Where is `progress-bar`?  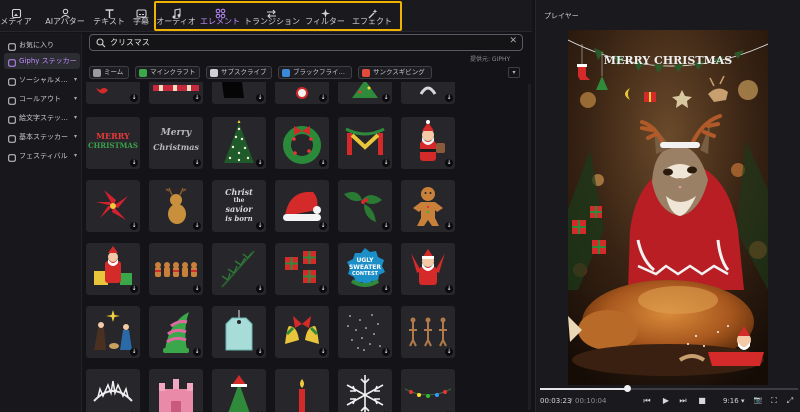 progress-bar is located at coordinates (669, 388).